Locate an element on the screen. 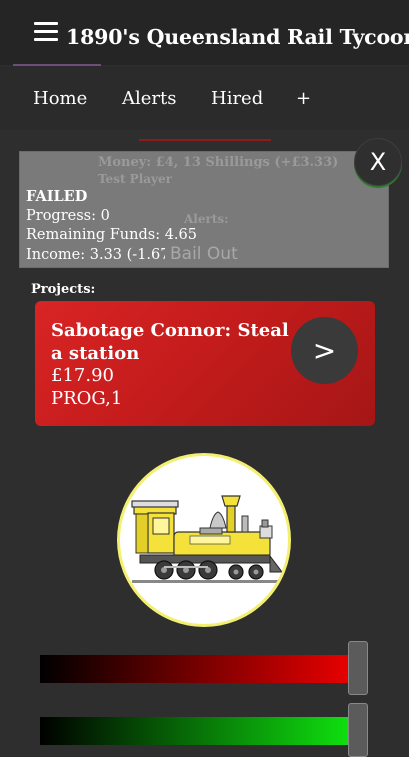 The height and width of the screenshot is (757, 409). tab-indicator is located at coordinates (205, 140).